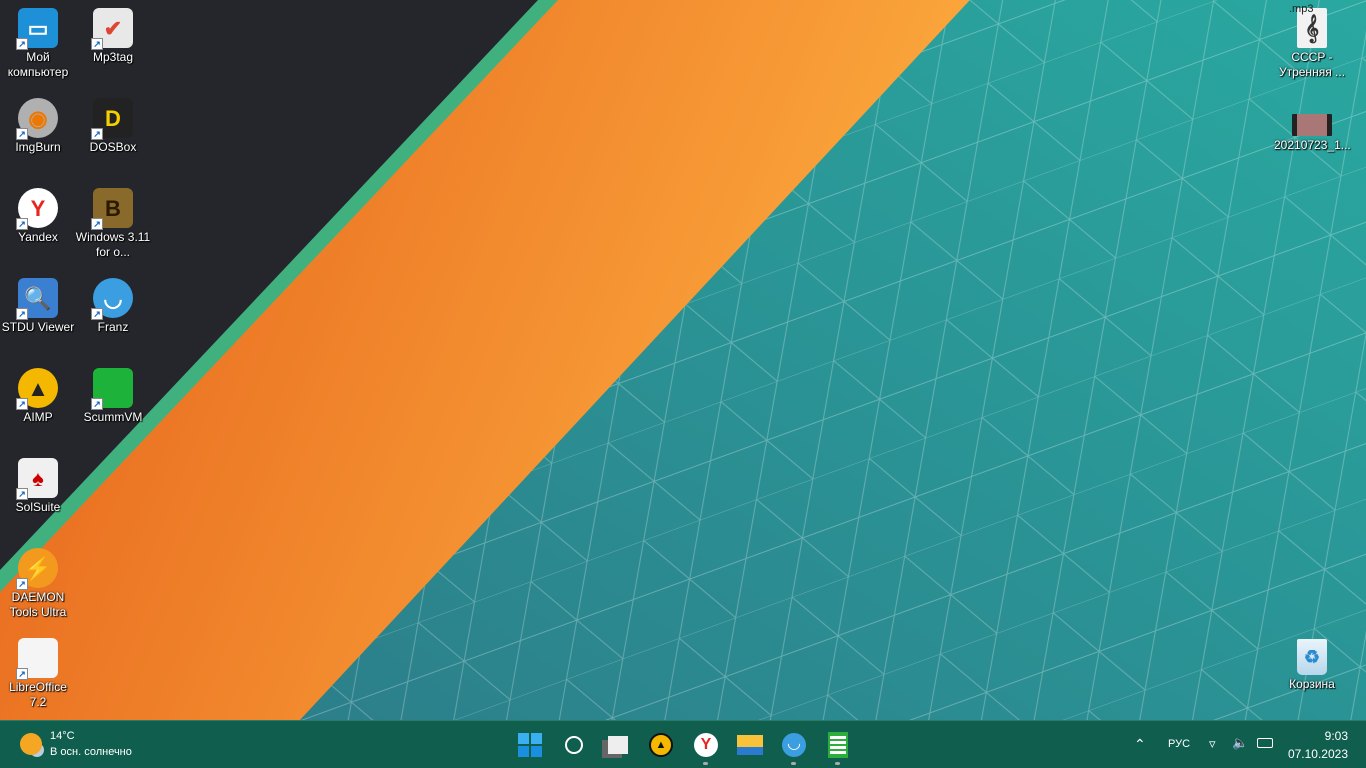 This screenshot has width=1366, height=768. I want to click on task-view-icon, so click(618, 745).